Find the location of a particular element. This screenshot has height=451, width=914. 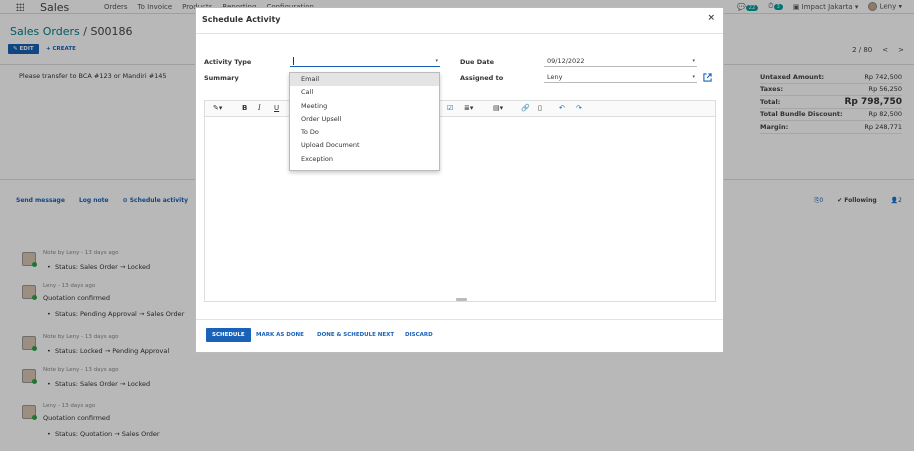

bold-icon: B is located at coordinates (244, 108).